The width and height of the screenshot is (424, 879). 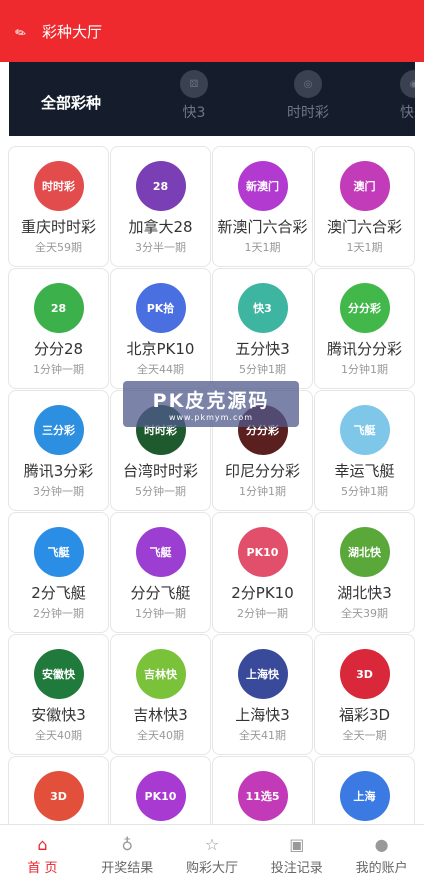 I want to click on game-name: 上海快3, so click(x=262, y=715).